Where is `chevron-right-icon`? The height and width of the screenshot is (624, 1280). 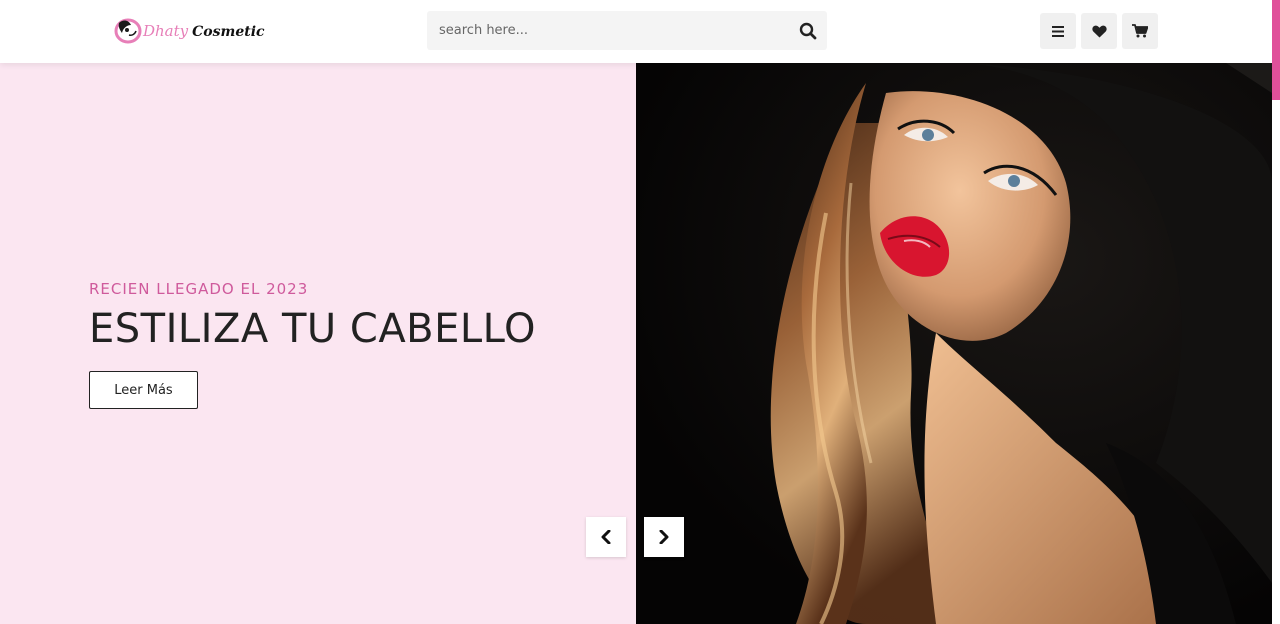 chevron-right-icon is located at coordinates (664, 537).